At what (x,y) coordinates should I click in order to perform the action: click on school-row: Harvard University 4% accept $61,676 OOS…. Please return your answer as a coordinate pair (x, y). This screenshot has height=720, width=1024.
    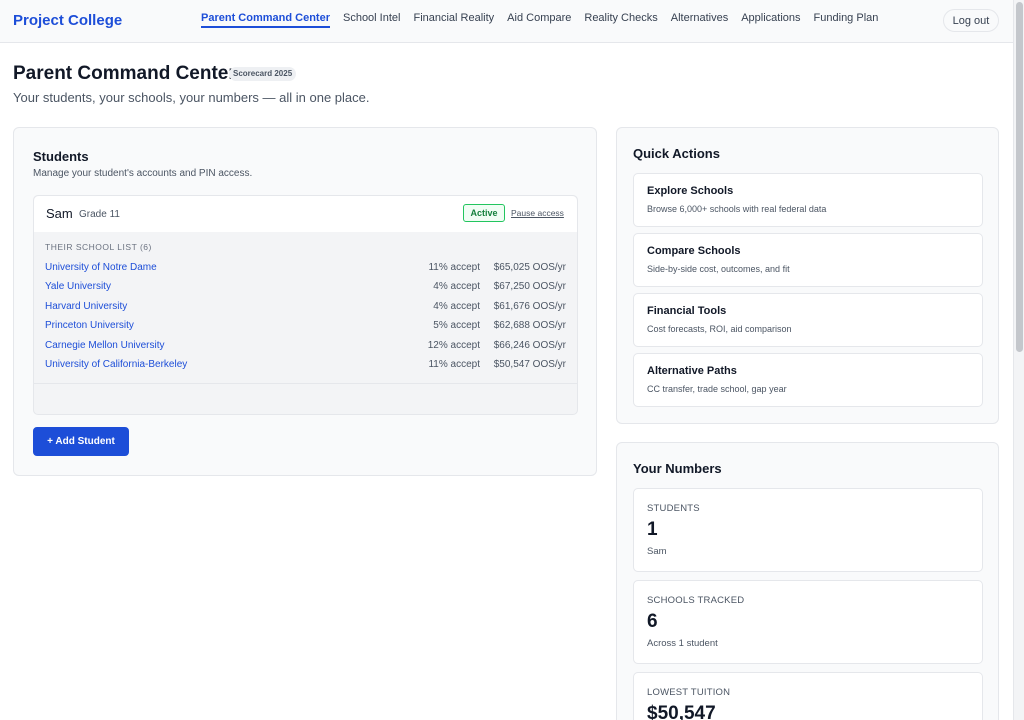
    Looking at the image, I should click on (305, 309).